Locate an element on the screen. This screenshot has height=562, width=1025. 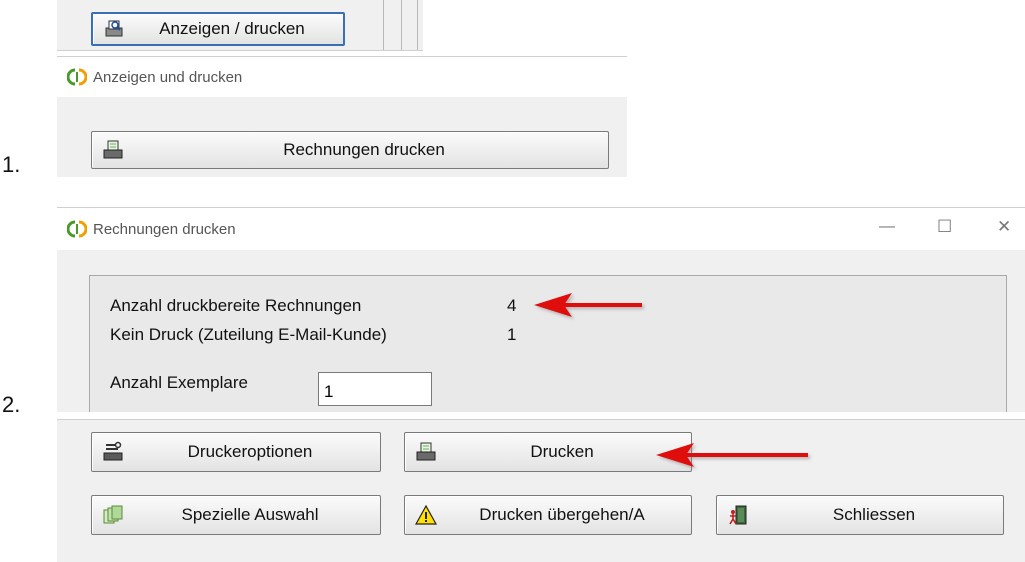
exemplare-input is located at coordinates (375, 389).